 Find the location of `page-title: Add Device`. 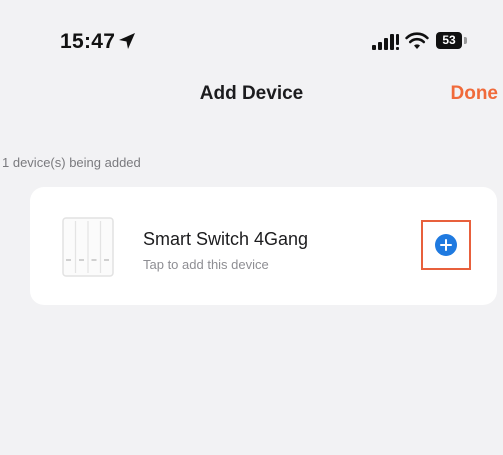

page-title: Add Device is located at coordinates (251, 93).